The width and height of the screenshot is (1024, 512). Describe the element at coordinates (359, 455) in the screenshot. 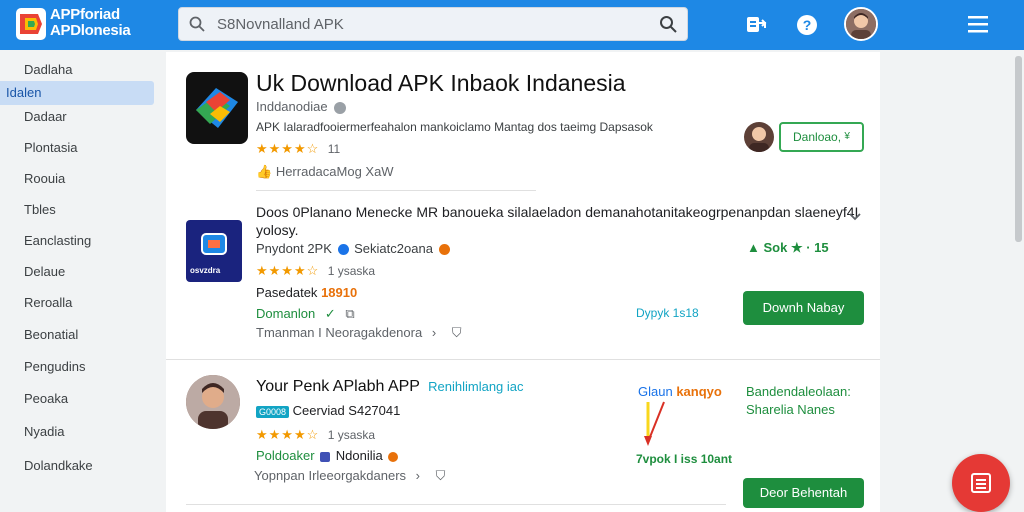

I see `publisher-text-2: Ndonilia` at that location.